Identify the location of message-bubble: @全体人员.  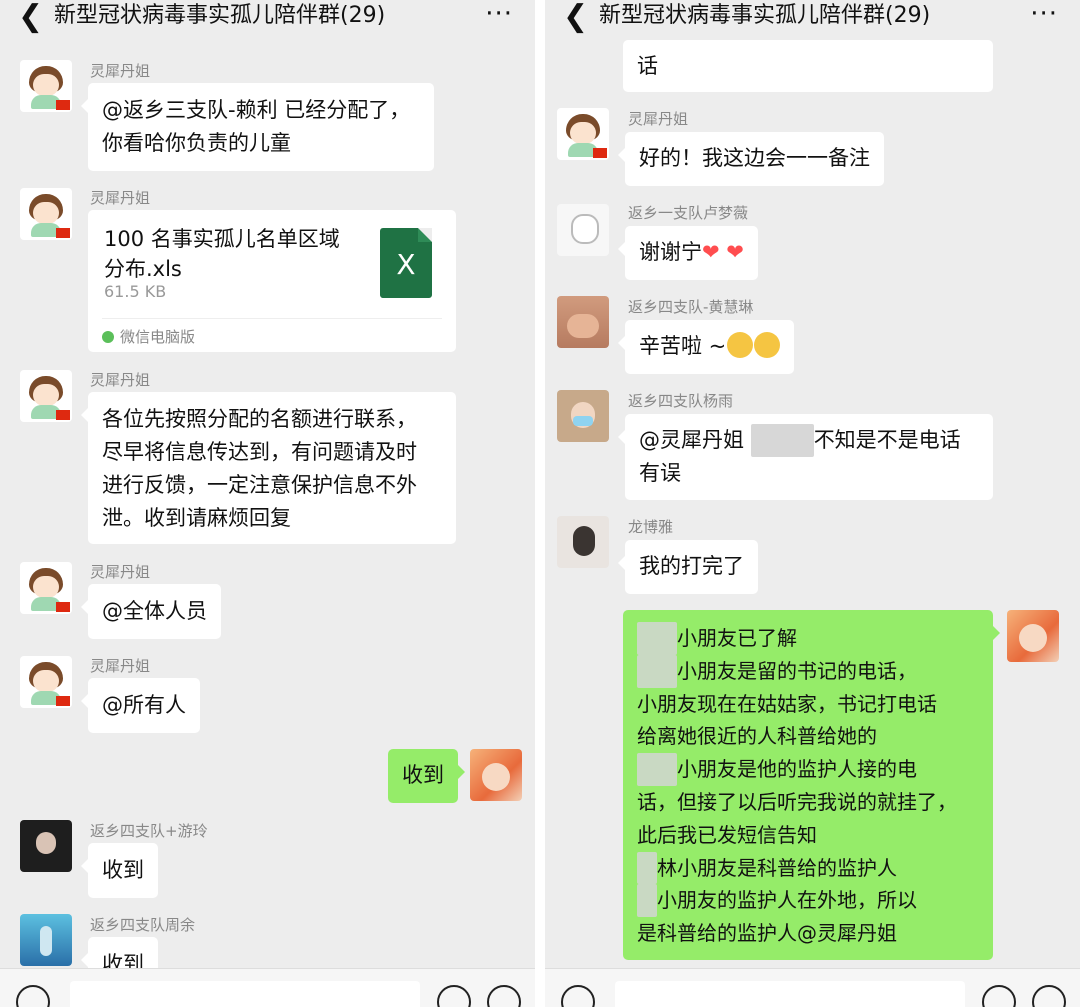
(151, 611).